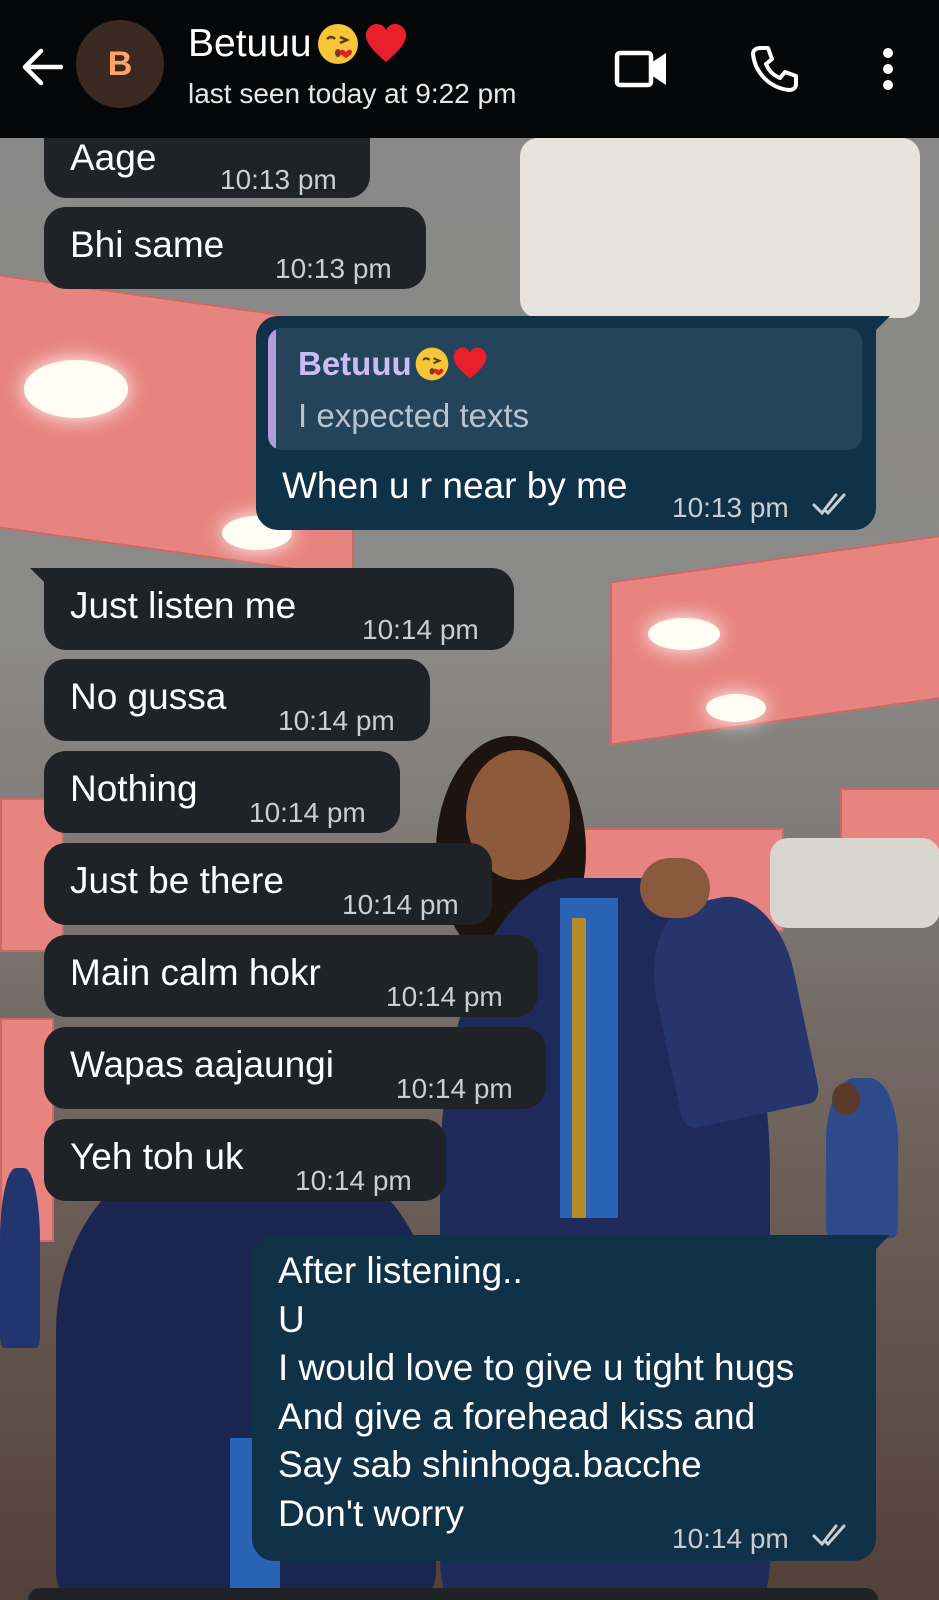 This screenshot has height=1600, width=939. Describe the element at coordinates (352, 93) in the screenshot. I see `last-seen-status: last seen today at 9:22 pm` at that location.